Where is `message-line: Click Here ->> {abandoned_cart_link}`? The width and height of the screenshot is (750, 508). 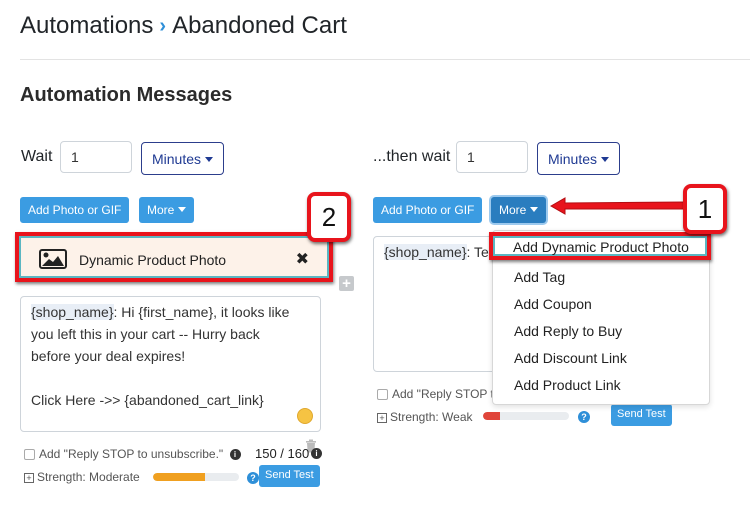
message-line: Click Here ->> {abandoned_cart_link} is located at coordinates (147, 400).